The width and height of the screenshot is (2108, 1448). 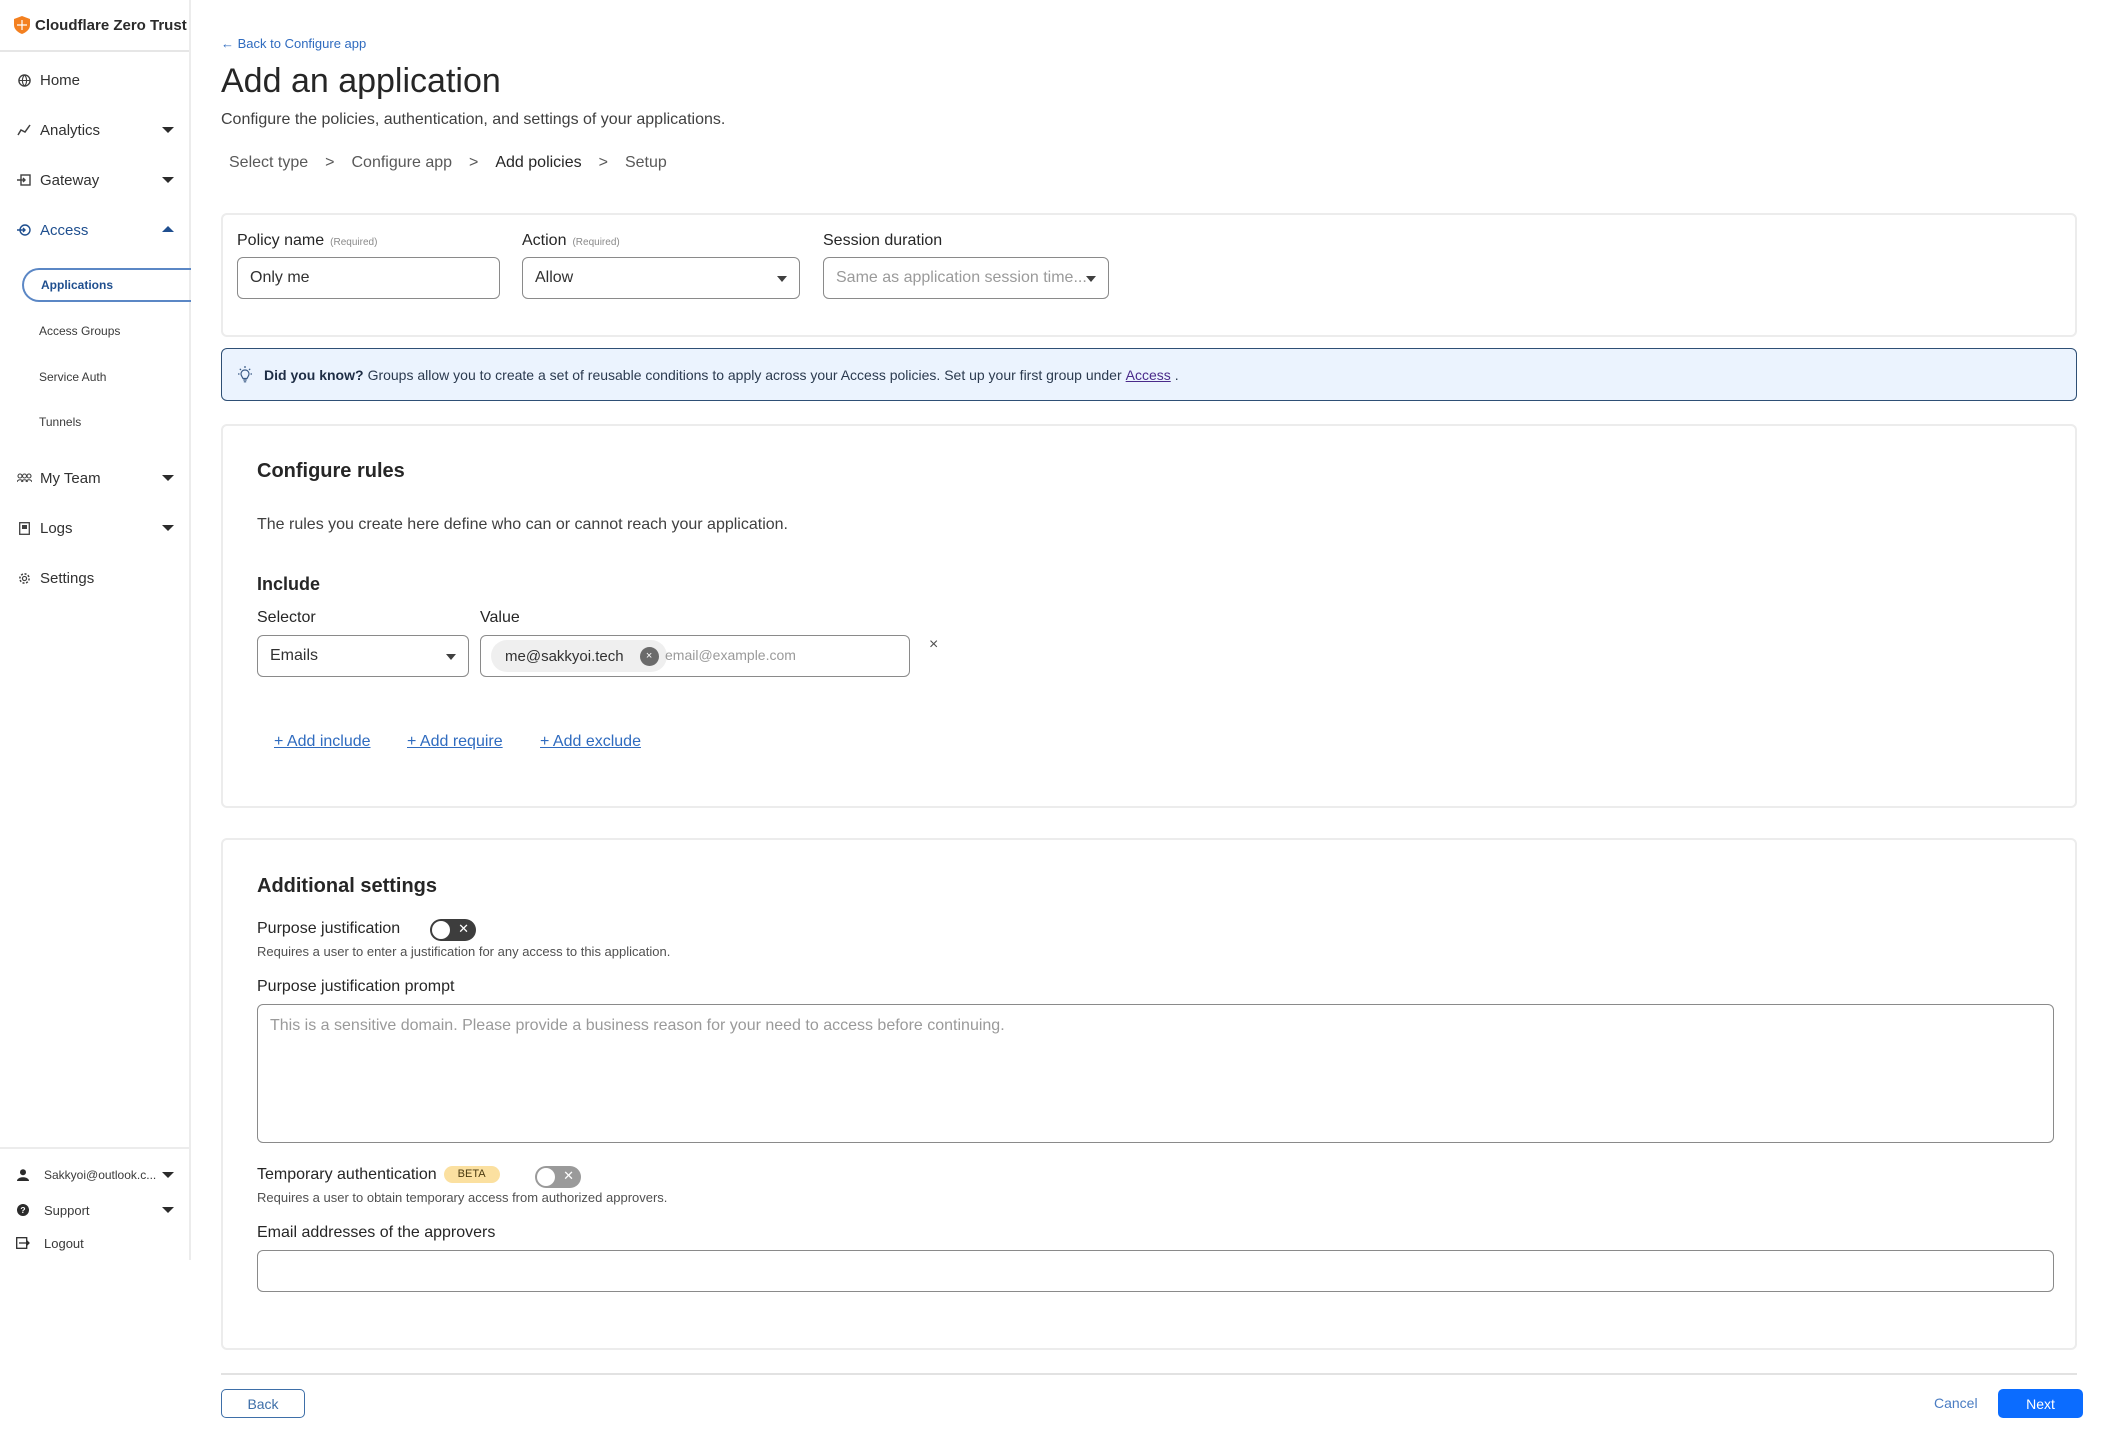 I want to click on sidebar-item-logs: Logs, so click(x=95, y=528).